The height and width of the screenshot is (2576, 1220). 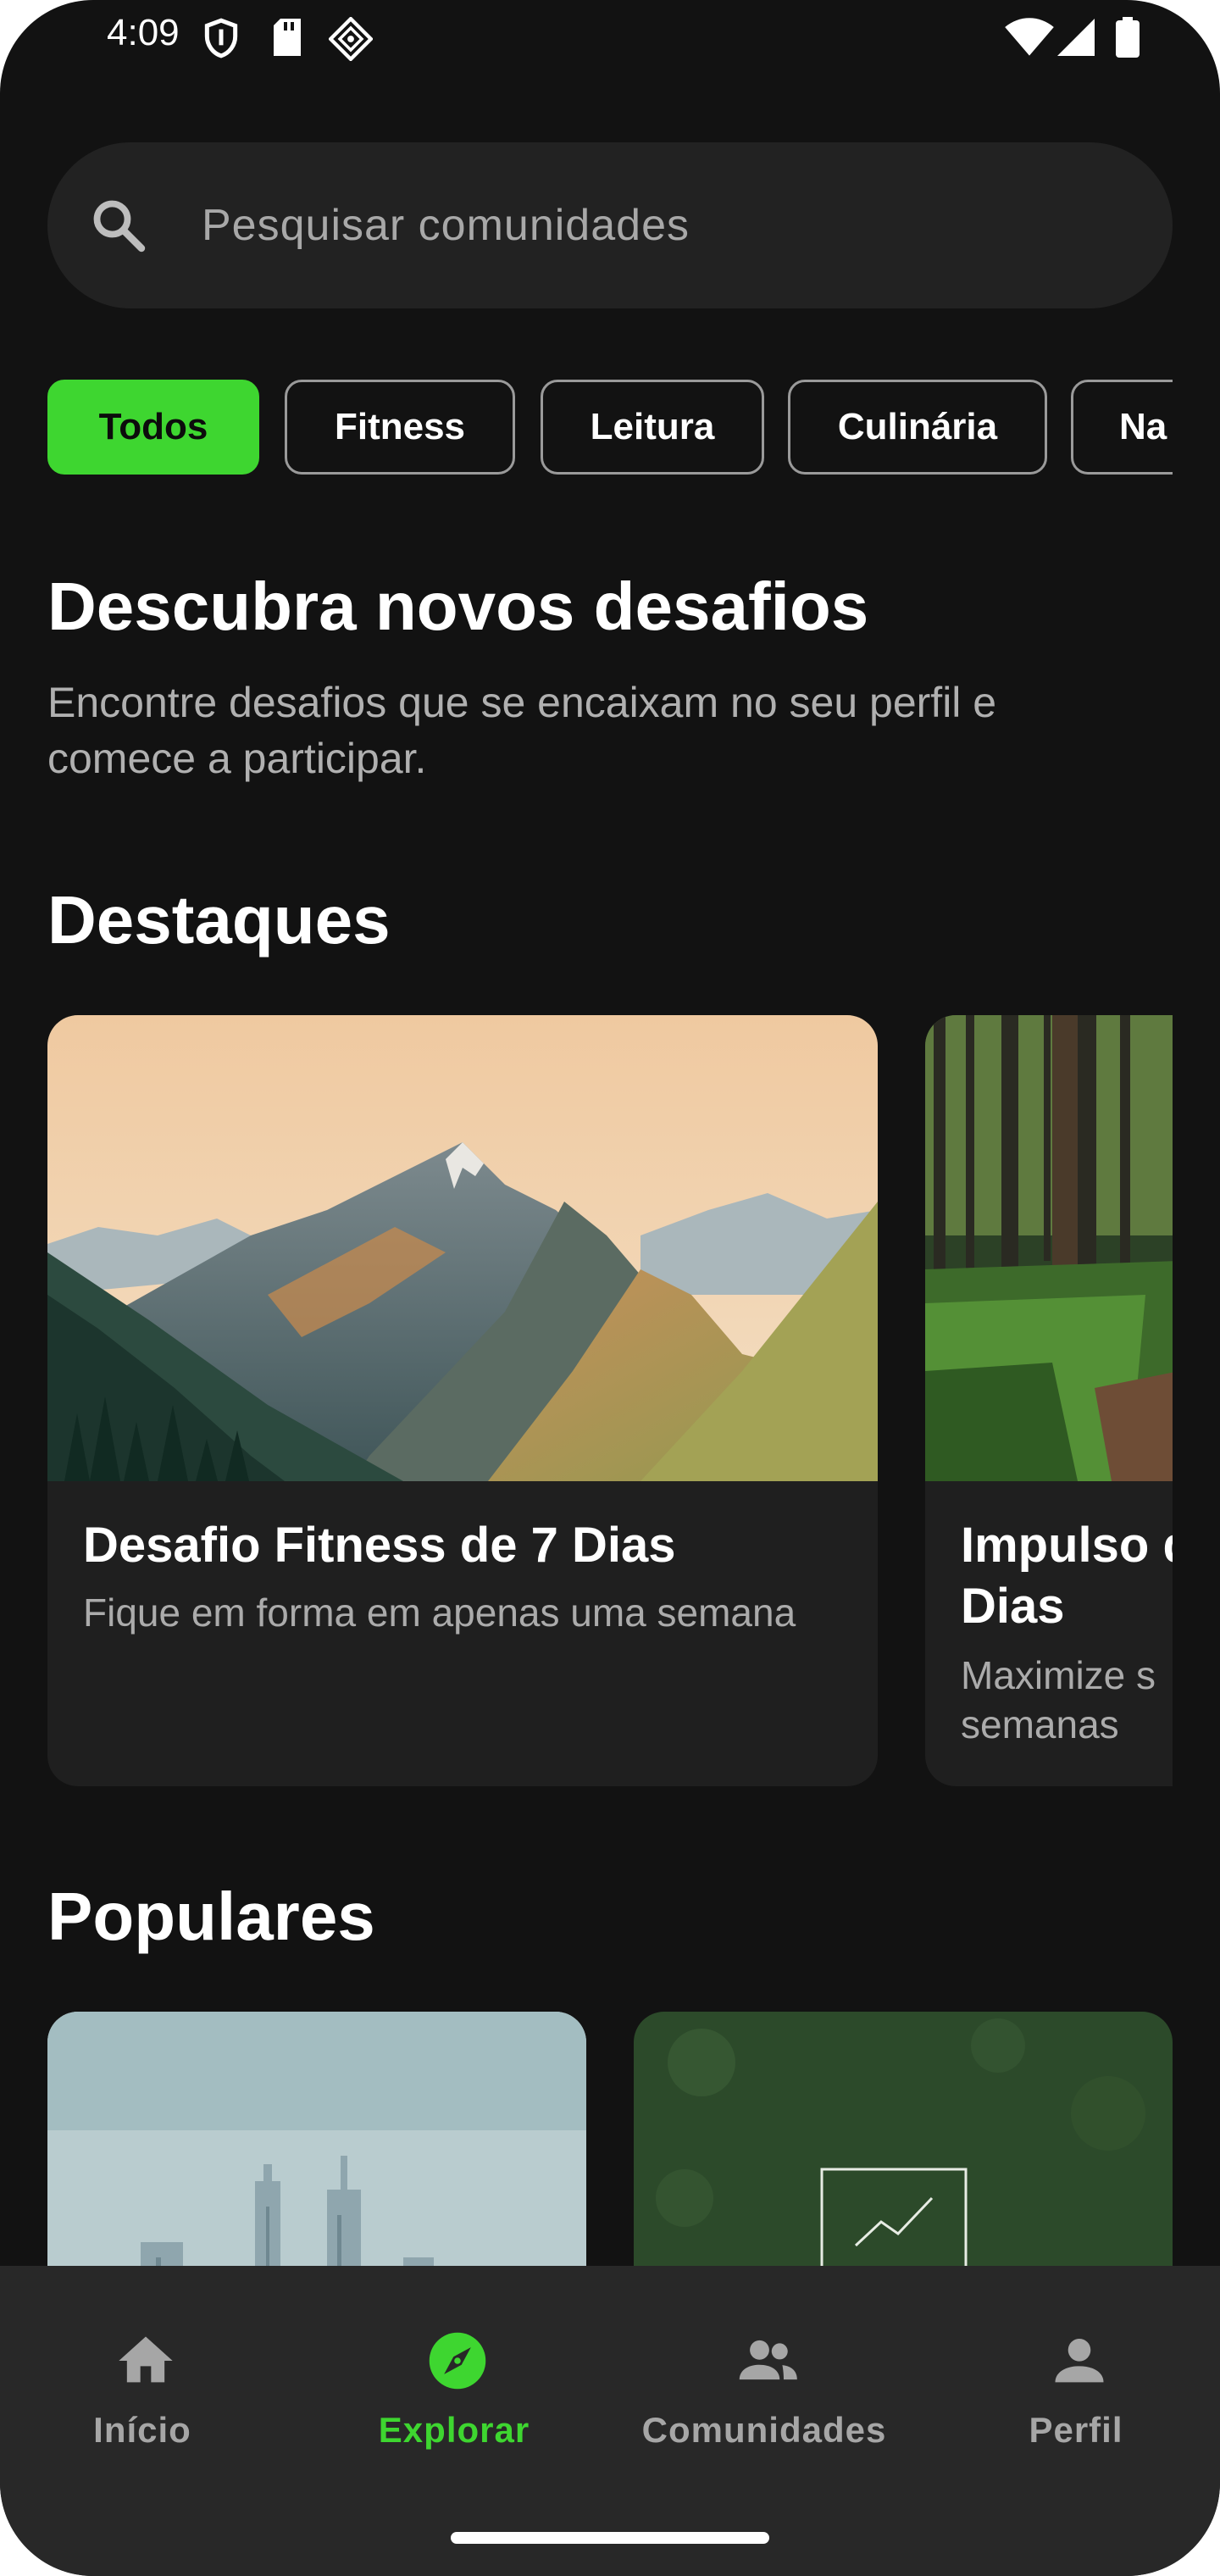 I want to click on battery-icon, so click(x=1128, y=37).